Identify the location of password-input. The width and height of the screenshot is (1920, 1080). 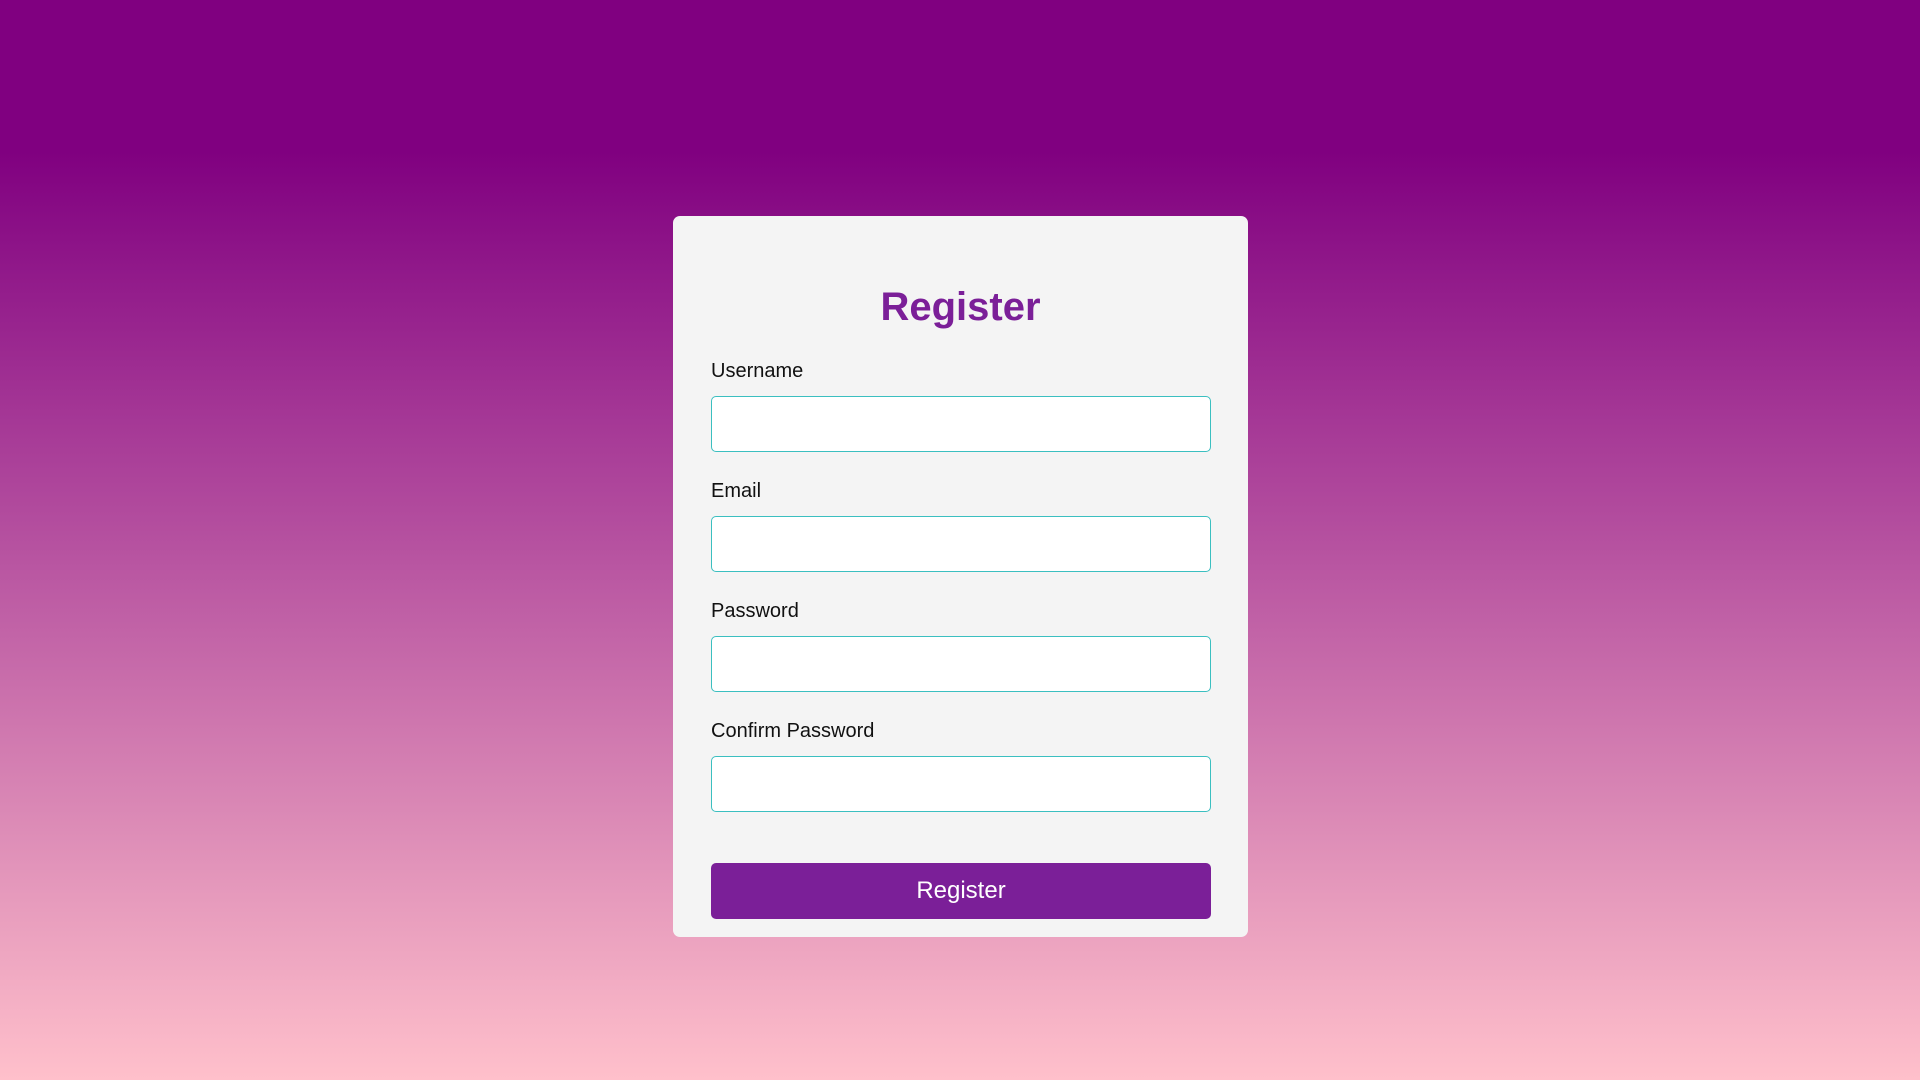
(961, 664).